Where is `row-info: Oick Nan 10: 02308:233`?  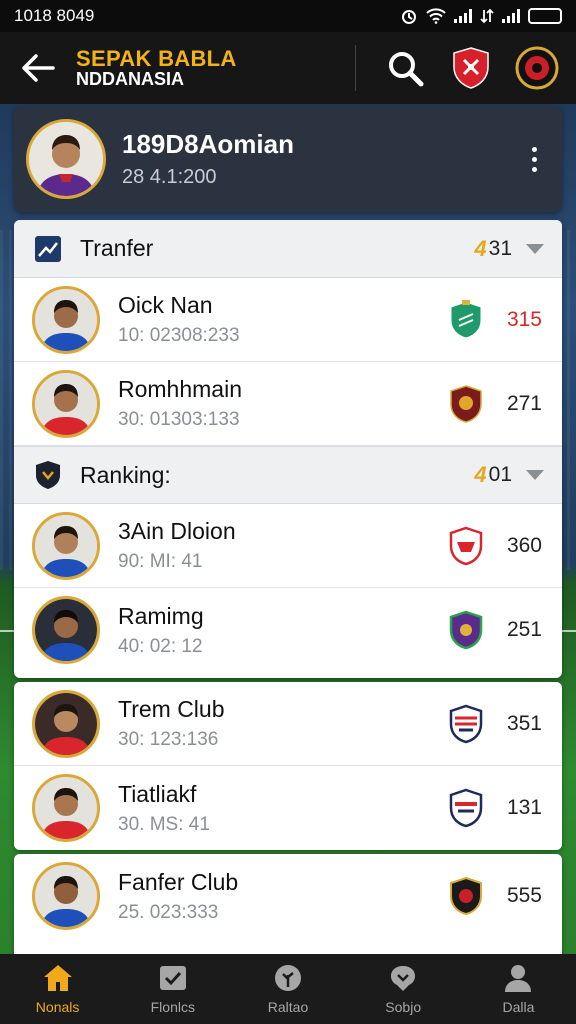
row-info: Oick Nan 10: 02308:233 is located at coordinates (283, 319).